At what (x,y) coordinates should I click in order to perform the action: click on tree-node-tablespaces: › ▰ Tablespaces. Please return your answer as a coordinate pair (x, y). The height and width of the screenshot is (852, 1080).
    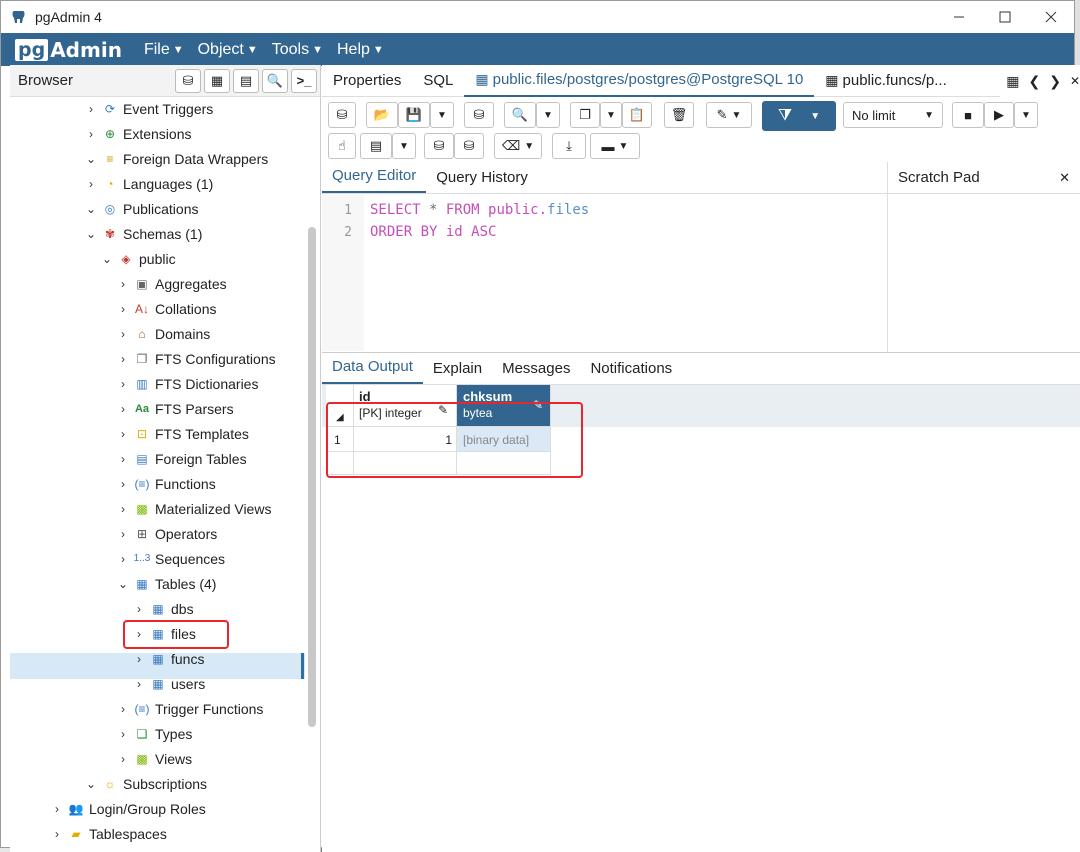
    Looking at the image, I should click on (108, 833).